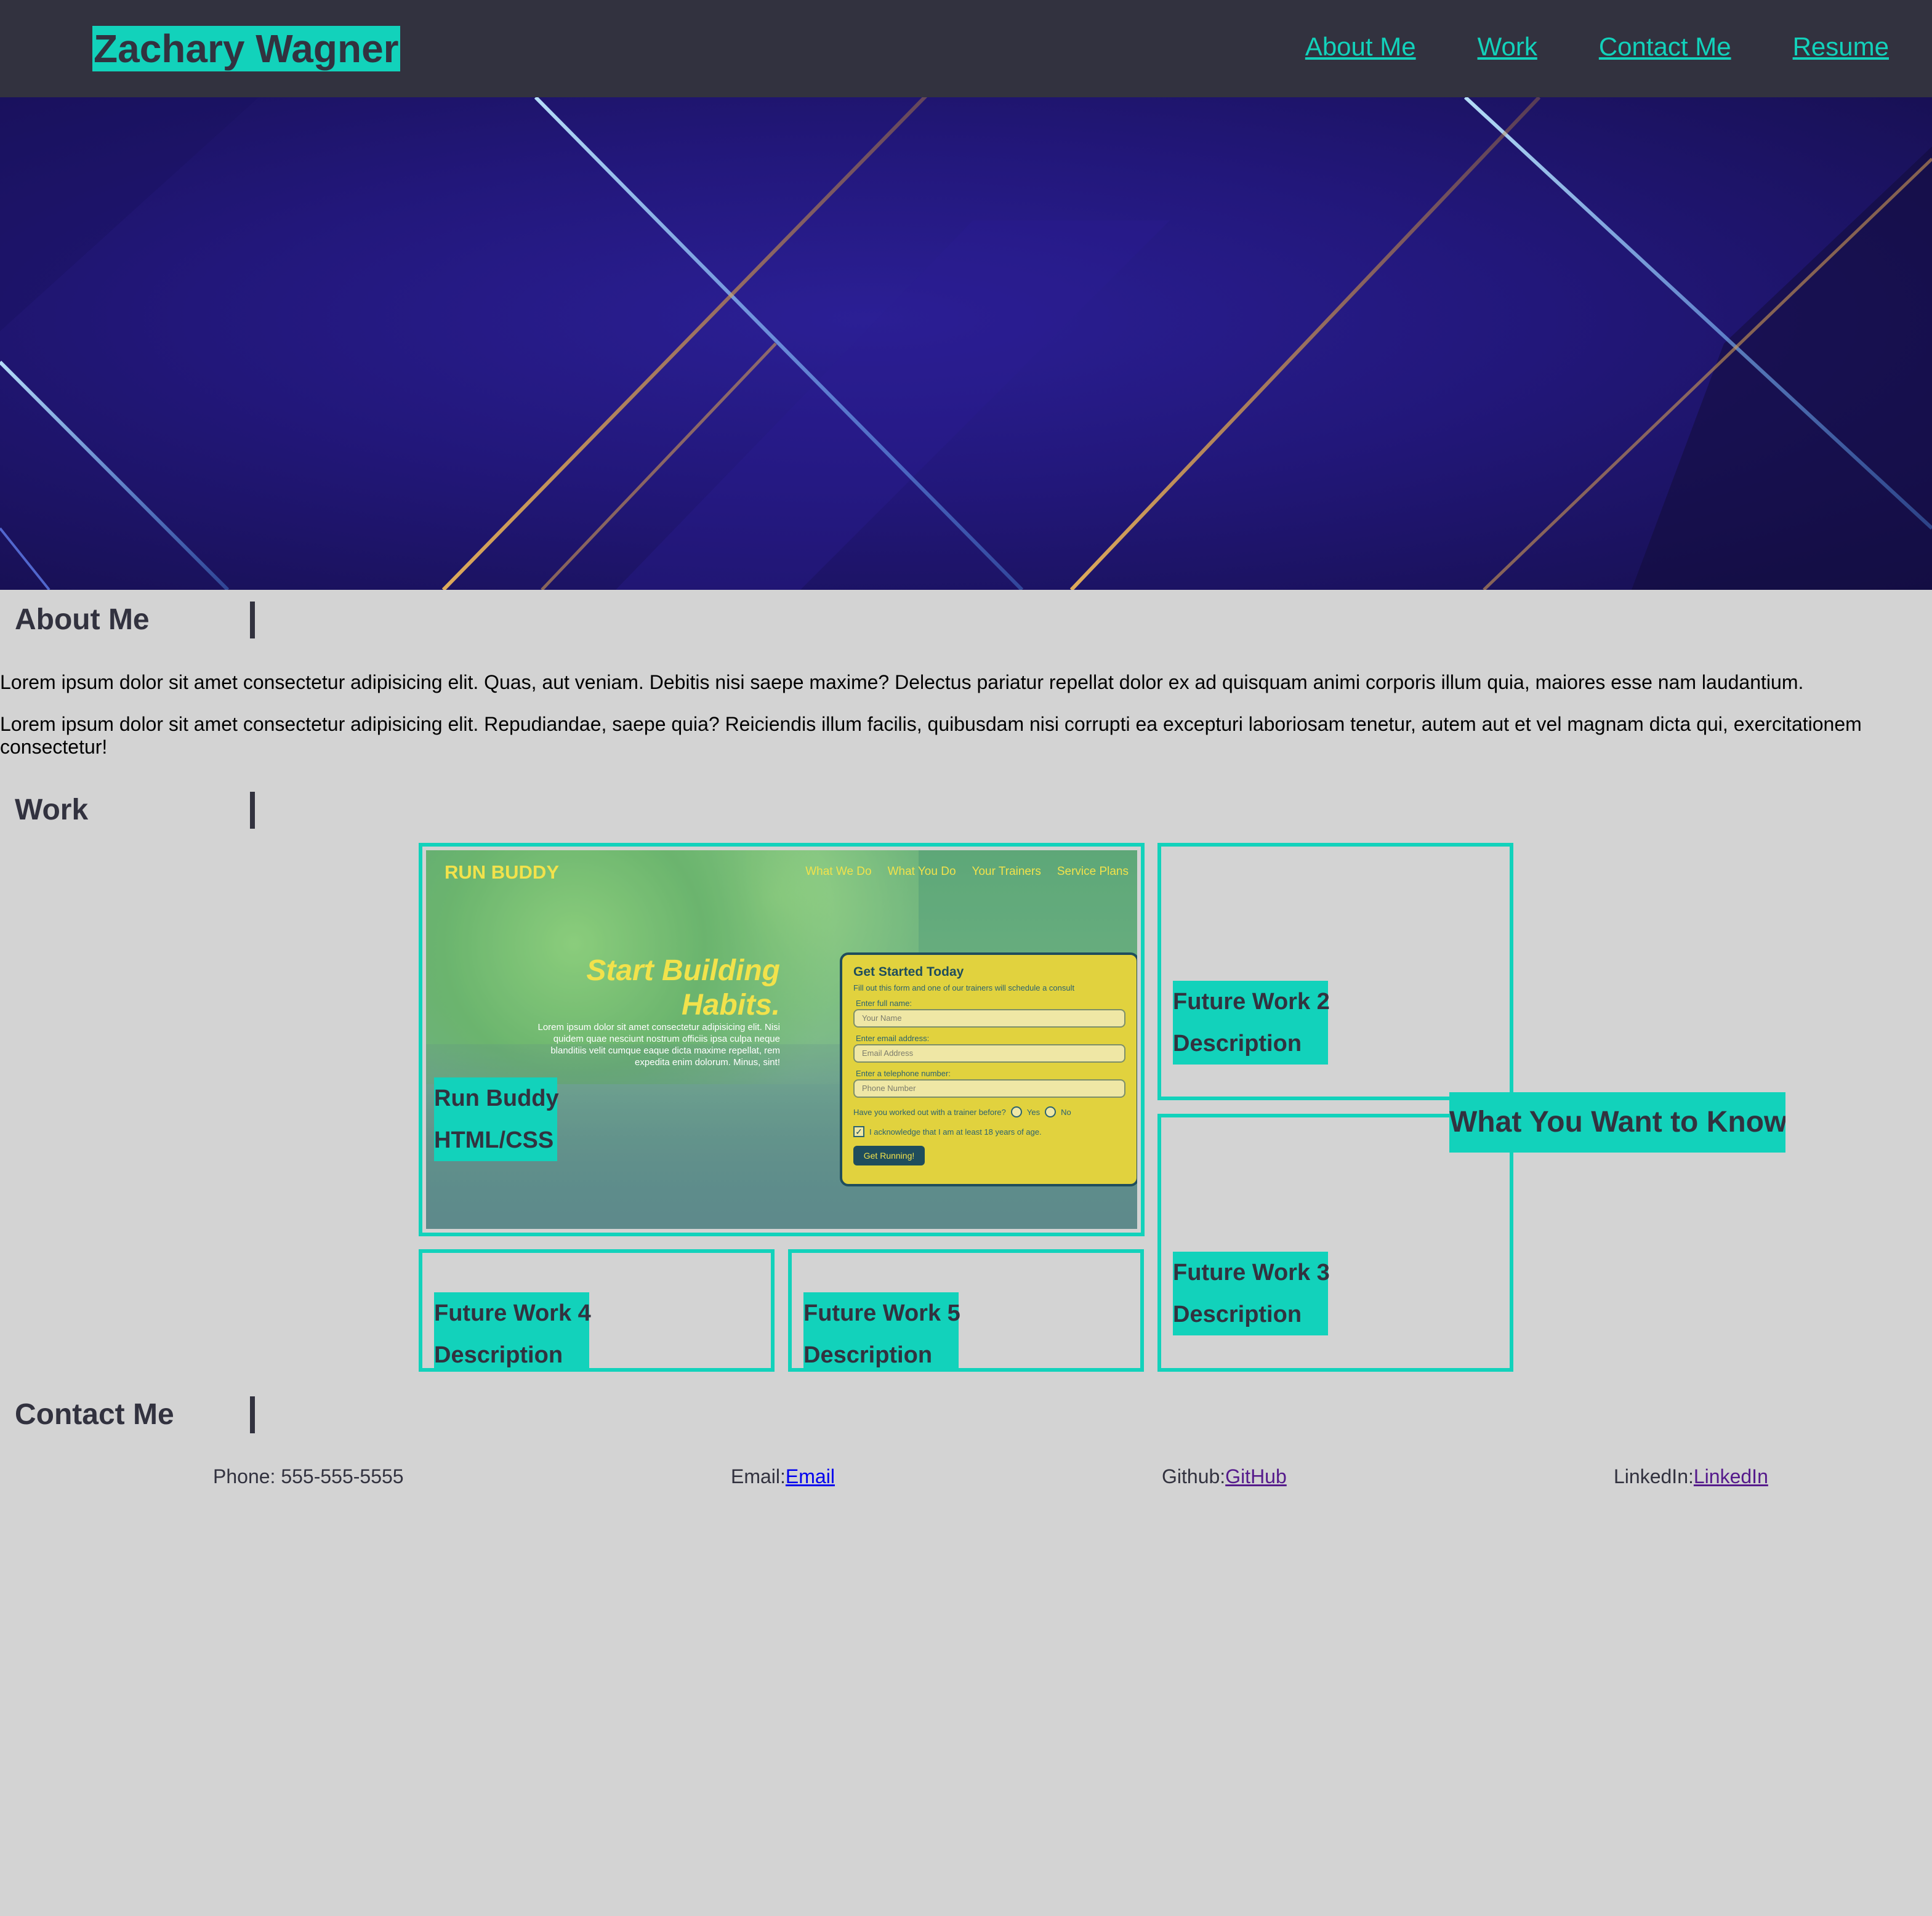  What do you see at coordinates (308, 1476) in the screenshot?
I see `contact-phone: Phone: 555-555-5555` at bounding box center [308, 1476].